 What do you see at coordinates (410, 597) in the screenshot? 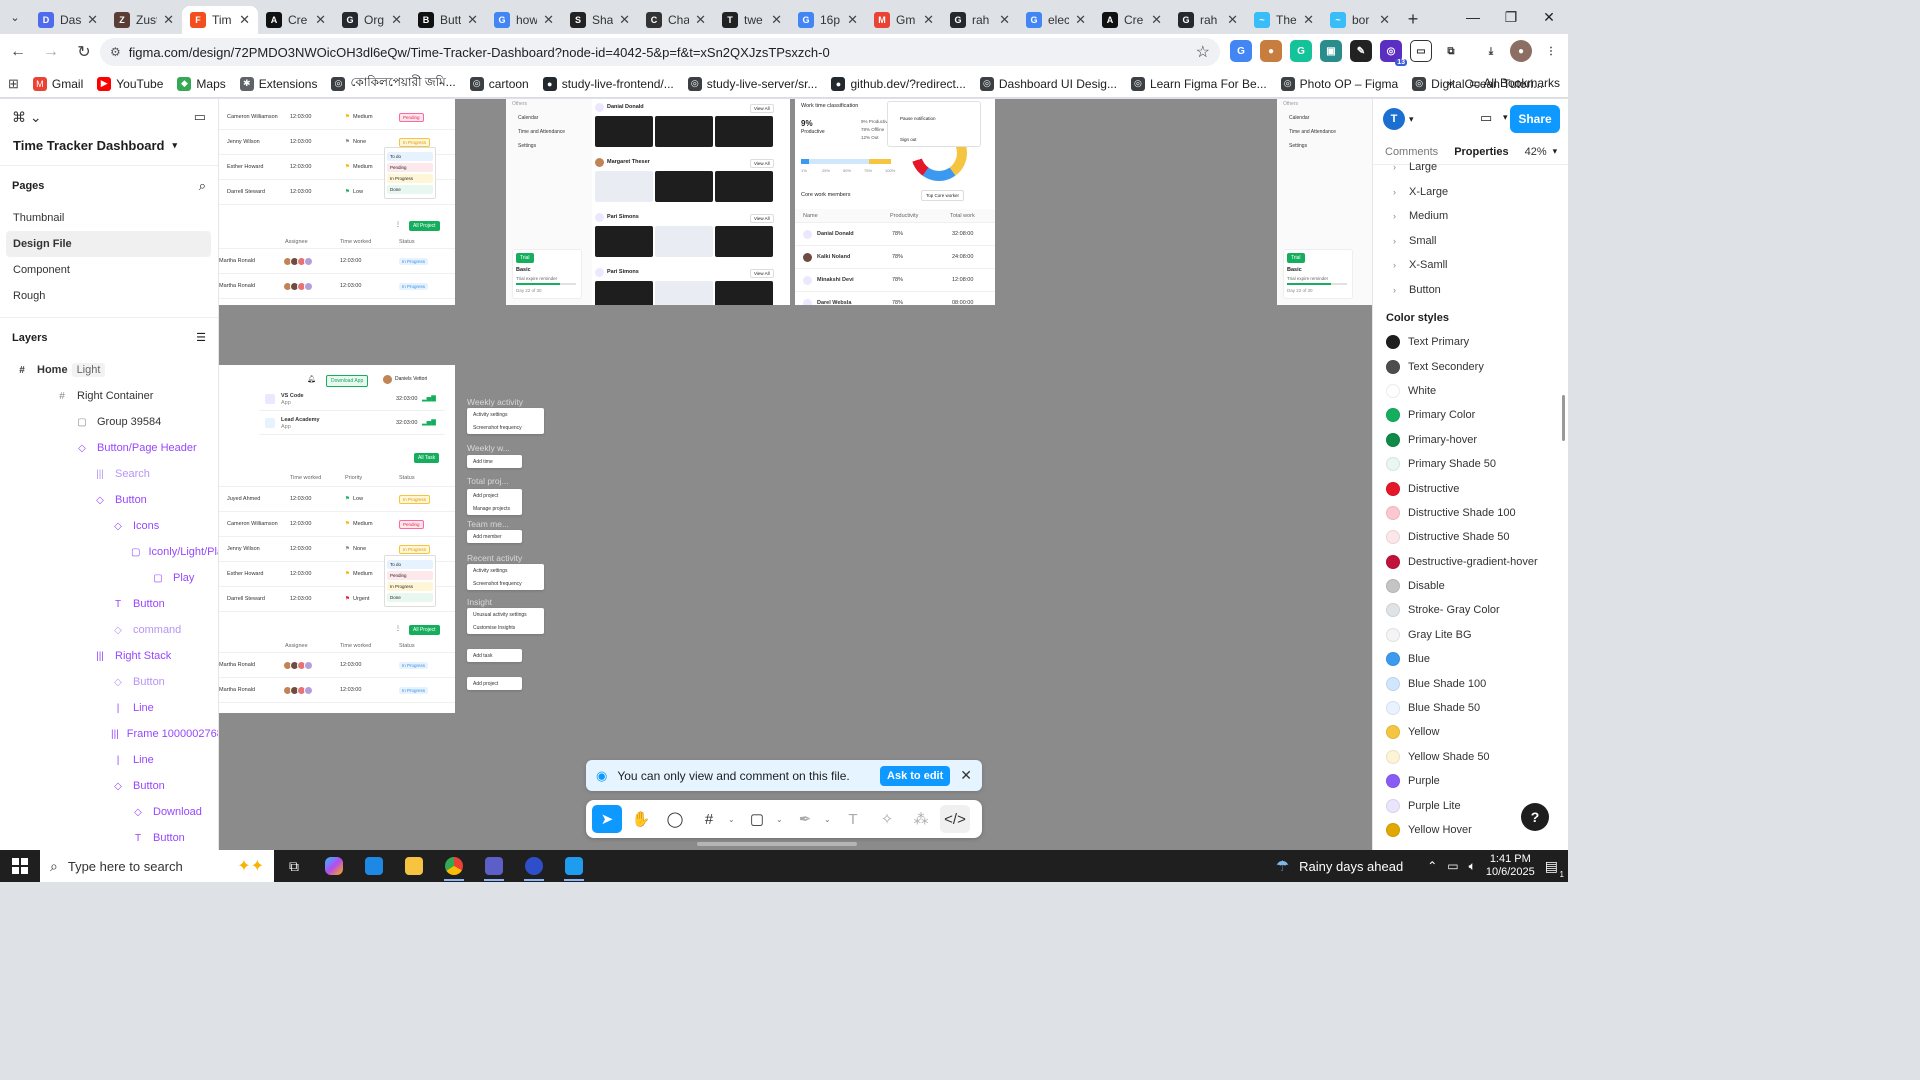
I see `status-option: Done` at bounding box center [410, 597].